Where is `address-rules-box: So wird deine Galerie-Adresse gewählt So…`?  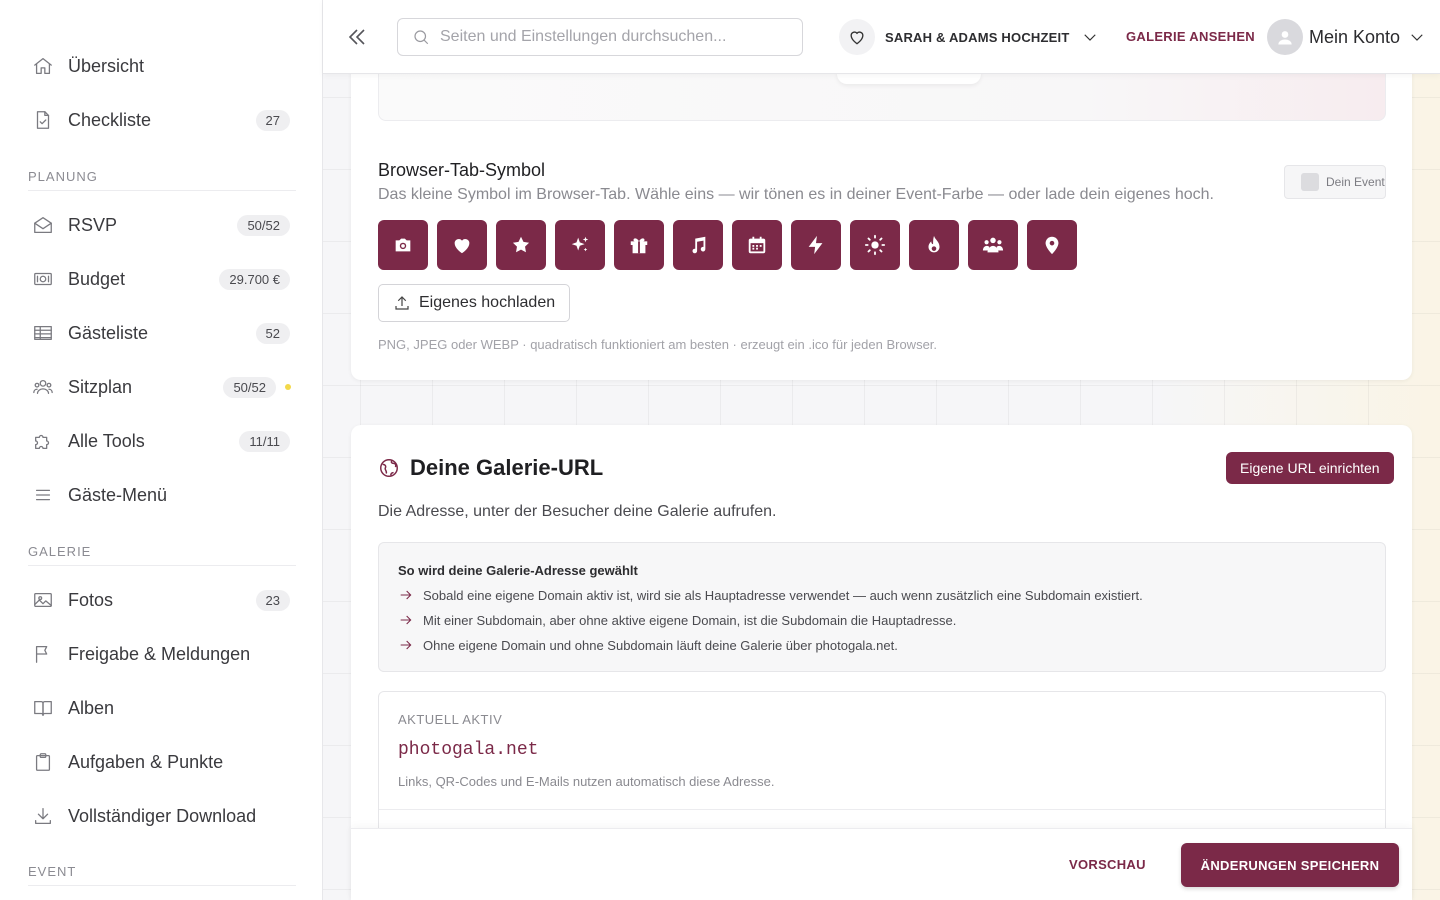
address-rules-box: So wird deine Galerie-Adresse gewählt So… is located at coordinates (882, 607).